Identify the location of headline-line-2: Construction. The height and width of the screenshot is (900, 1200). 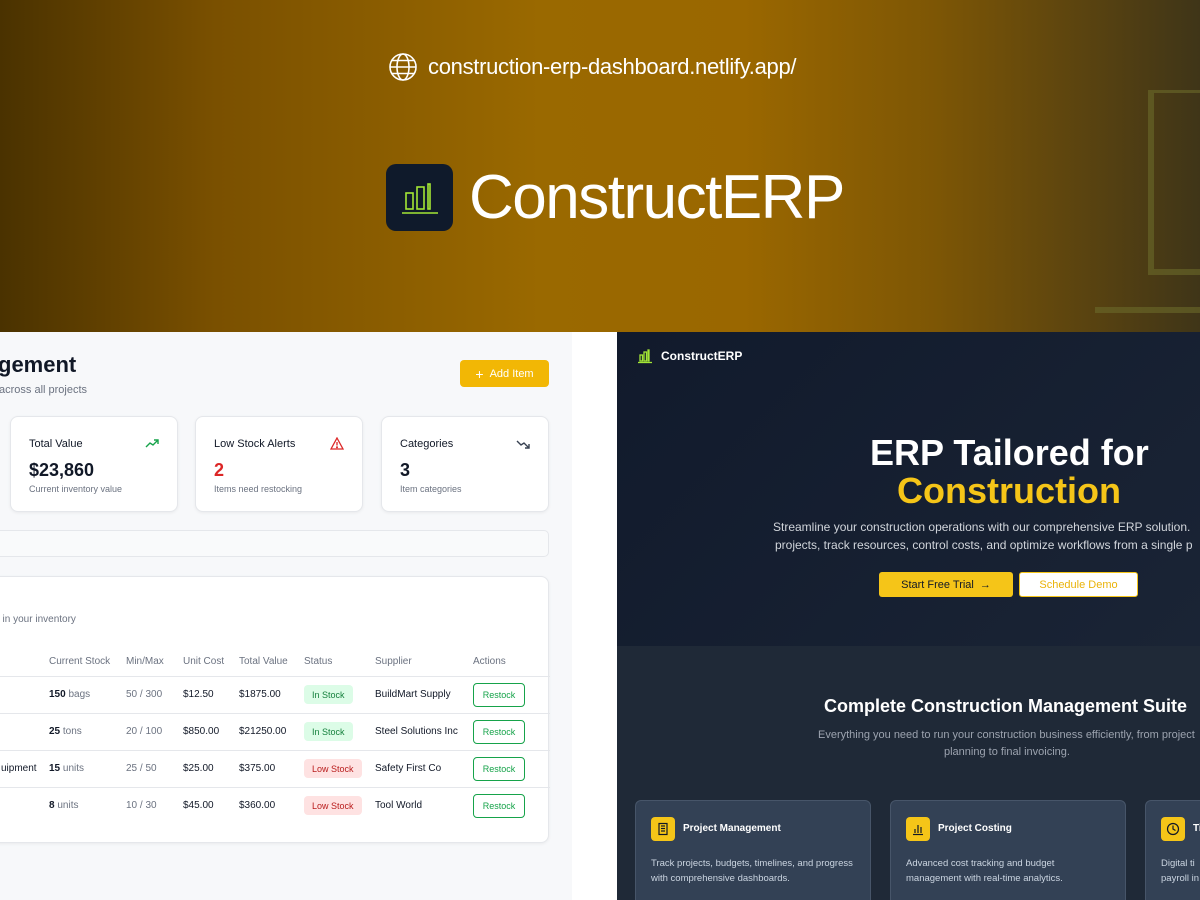
(1009, 490).